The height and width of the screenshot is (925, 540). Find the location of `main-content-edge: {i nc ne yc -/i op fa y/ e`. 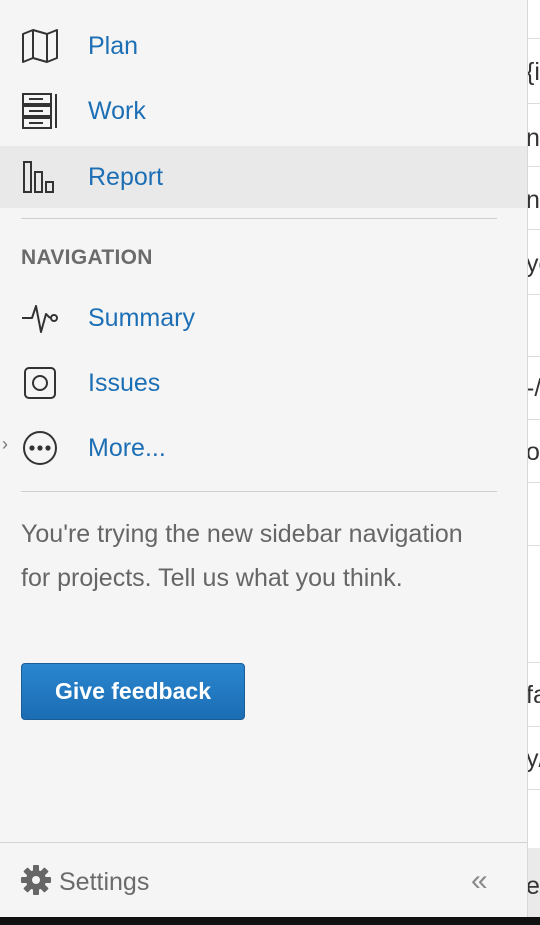

main-content-edge: {i nc ne yc -/i op fa y/ e is located at coordinates (533, 458).